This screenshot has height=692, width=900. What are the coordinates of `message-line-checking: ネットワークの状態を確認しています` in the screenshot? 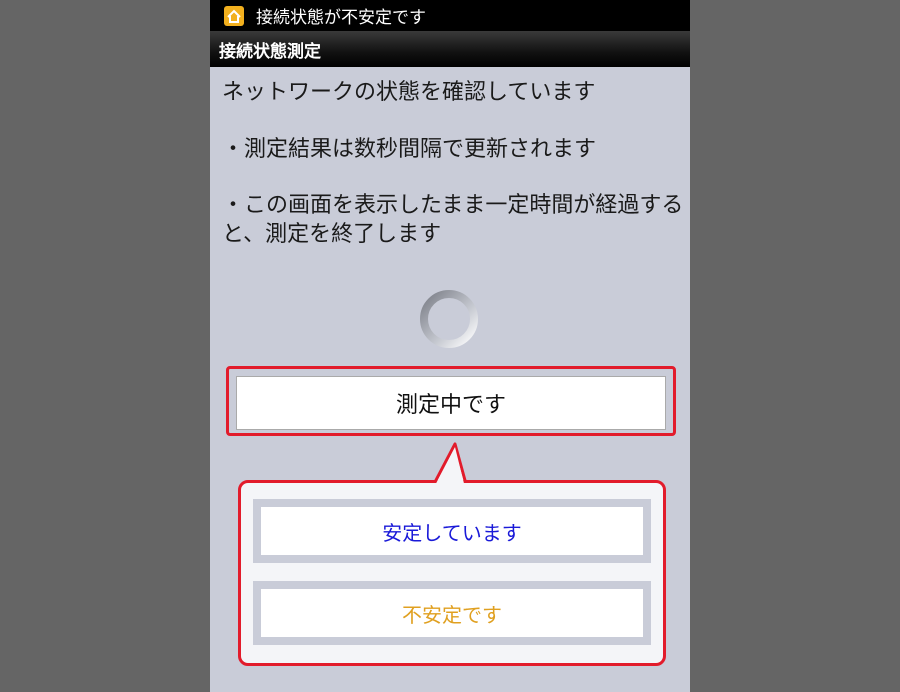 It's located at (409, 92).